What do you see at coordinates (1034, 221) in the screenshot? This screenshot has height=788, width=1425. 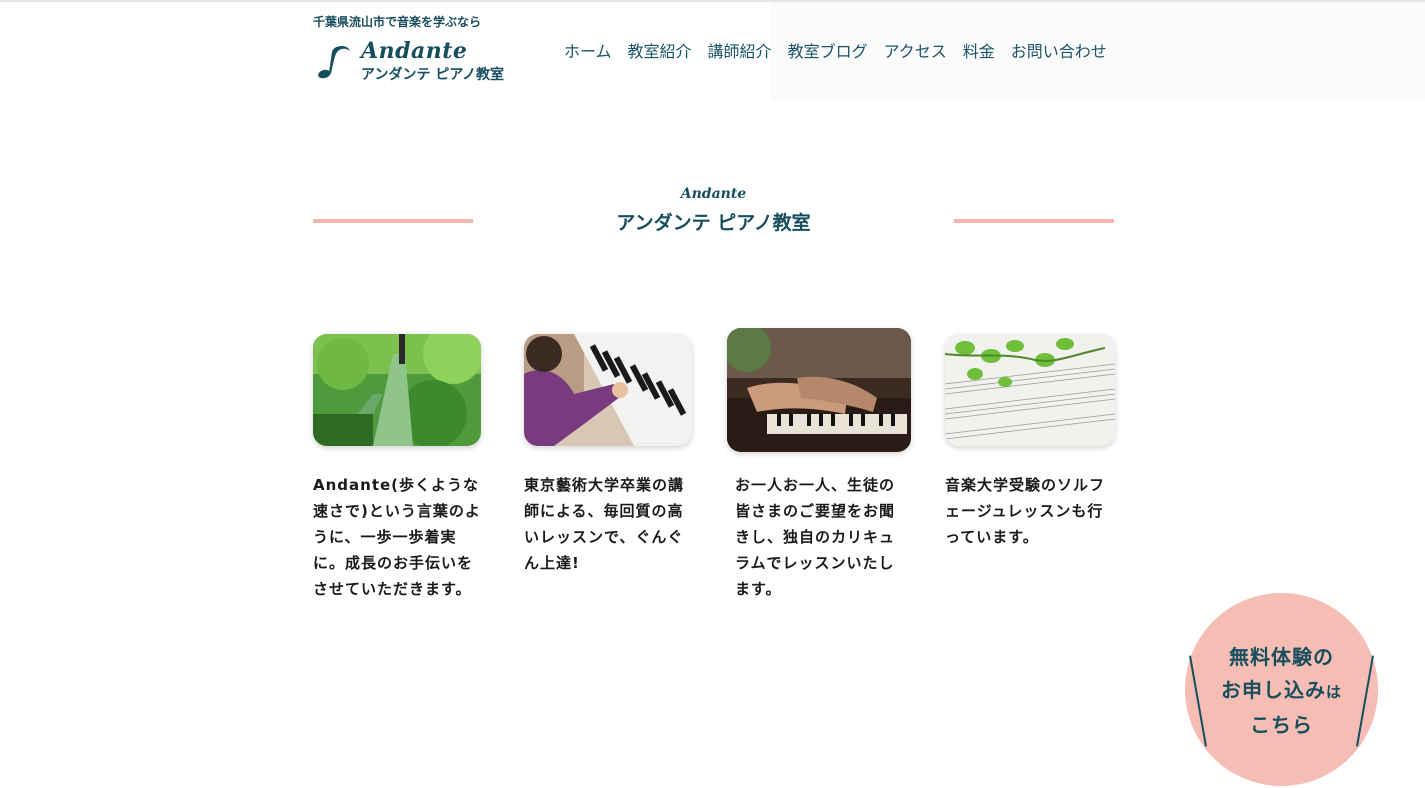 I see `heading-rule-right` at bounding box center [1034, 221].